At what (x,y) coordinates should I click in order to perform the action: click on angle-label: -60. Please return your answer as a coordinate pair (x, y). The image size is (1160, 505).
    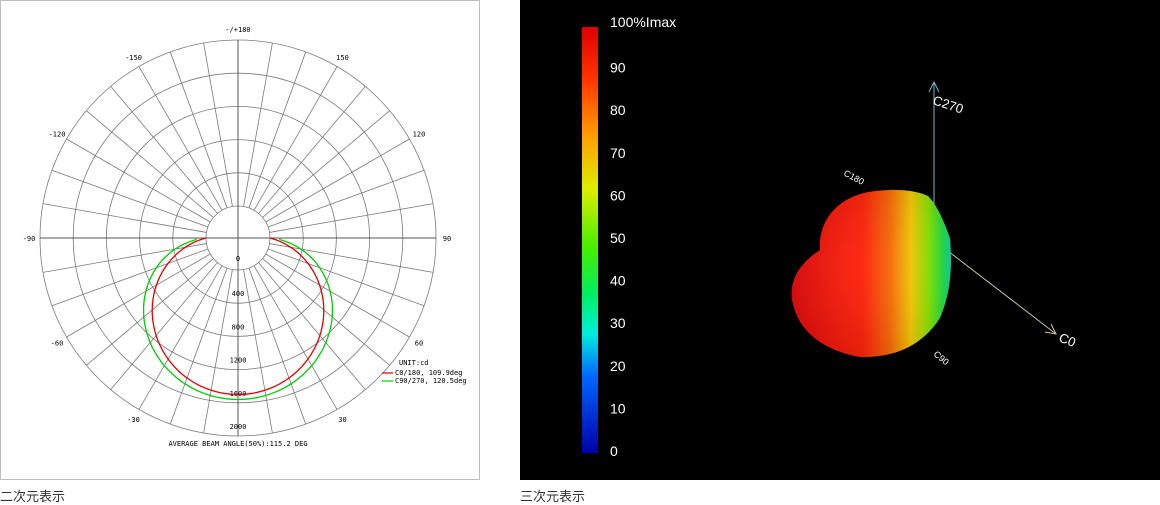
    Looking at the image, I should click on (57, 344).